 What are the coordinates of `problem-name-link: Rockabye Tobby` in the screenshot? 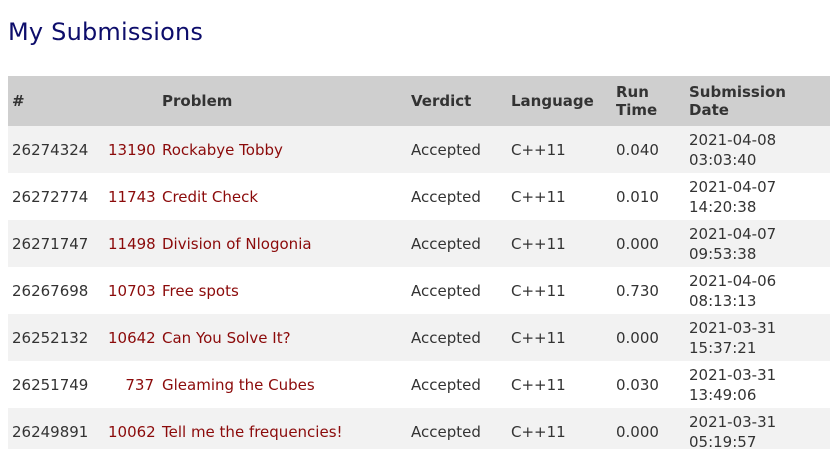 It's located at (222, 150).